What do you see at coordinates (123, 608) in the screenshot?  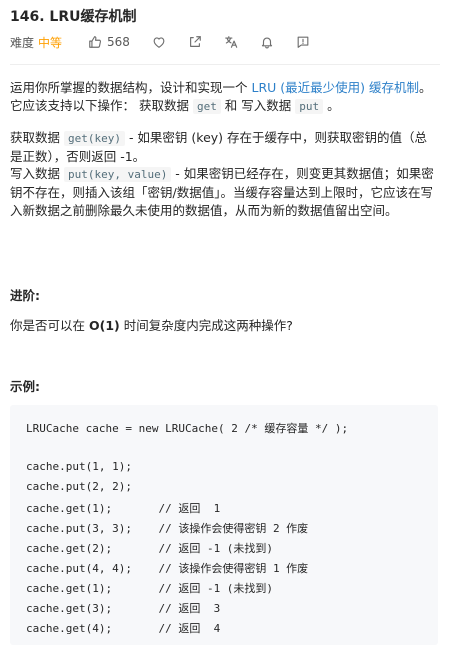 I see `code-line: cache.get(3); // 返回 3` at bounding box center [123, 608].